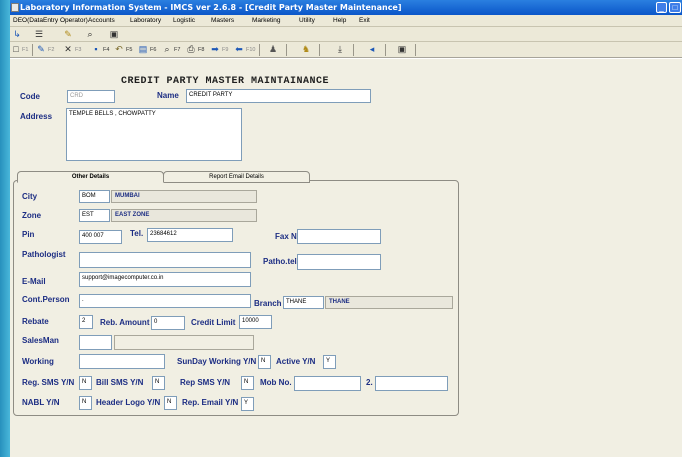 Image resolution: width=682 pixels, height=457 pixels. I want to click on f4-label: F4, so click(106, 50).